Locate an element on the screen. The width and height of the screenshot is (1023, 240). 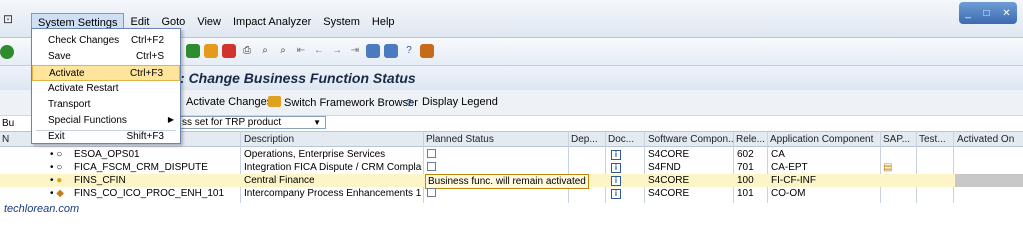
menu-item-label: Activate is located at coordinates (67, 73).